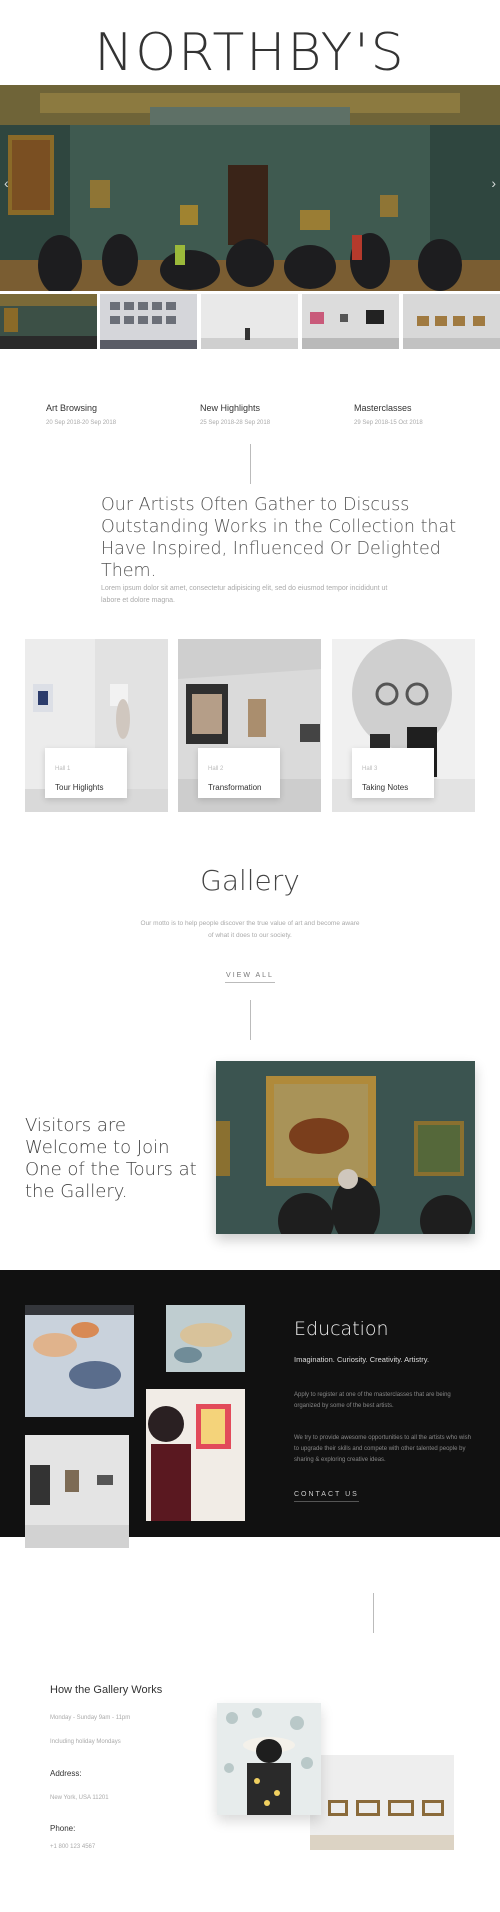  Describe the element at coordinates (216, 769) in the screenshot. I see `hall-number: Hall 2` at that location.